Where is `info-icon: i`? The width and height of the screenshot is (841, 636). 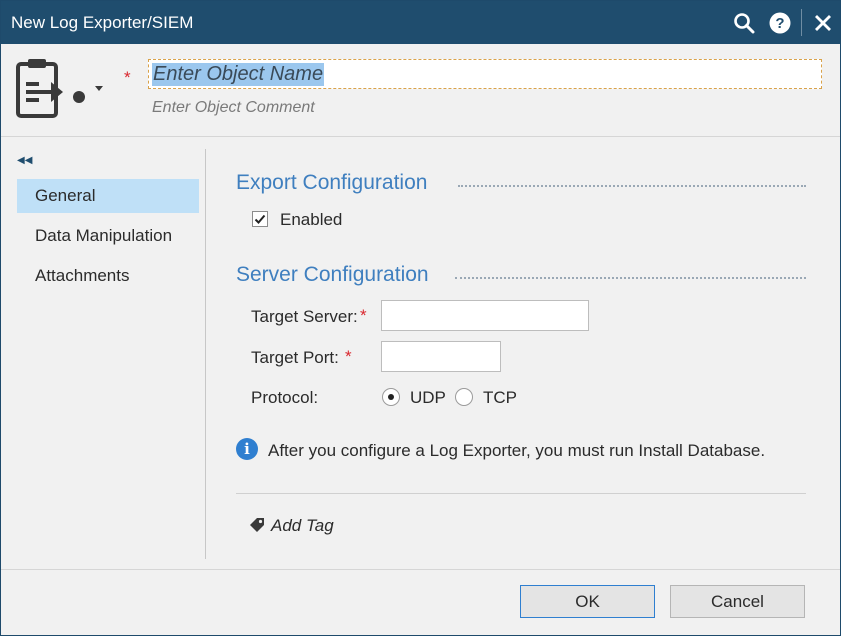 info-icon: i is located at coordinates (247, 449).